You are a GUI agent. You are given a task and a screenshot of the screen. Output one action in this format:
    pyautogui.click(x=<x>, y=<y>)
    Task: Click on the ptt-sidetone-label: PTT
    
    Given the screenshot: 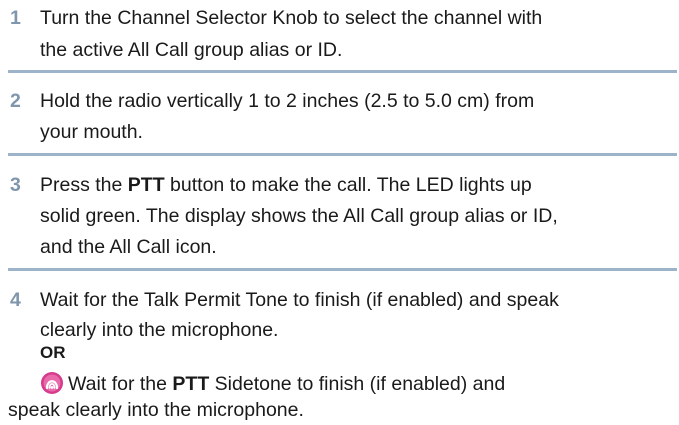 What is the action you would take?
    pyautogui.click(x=191, y=384)
    